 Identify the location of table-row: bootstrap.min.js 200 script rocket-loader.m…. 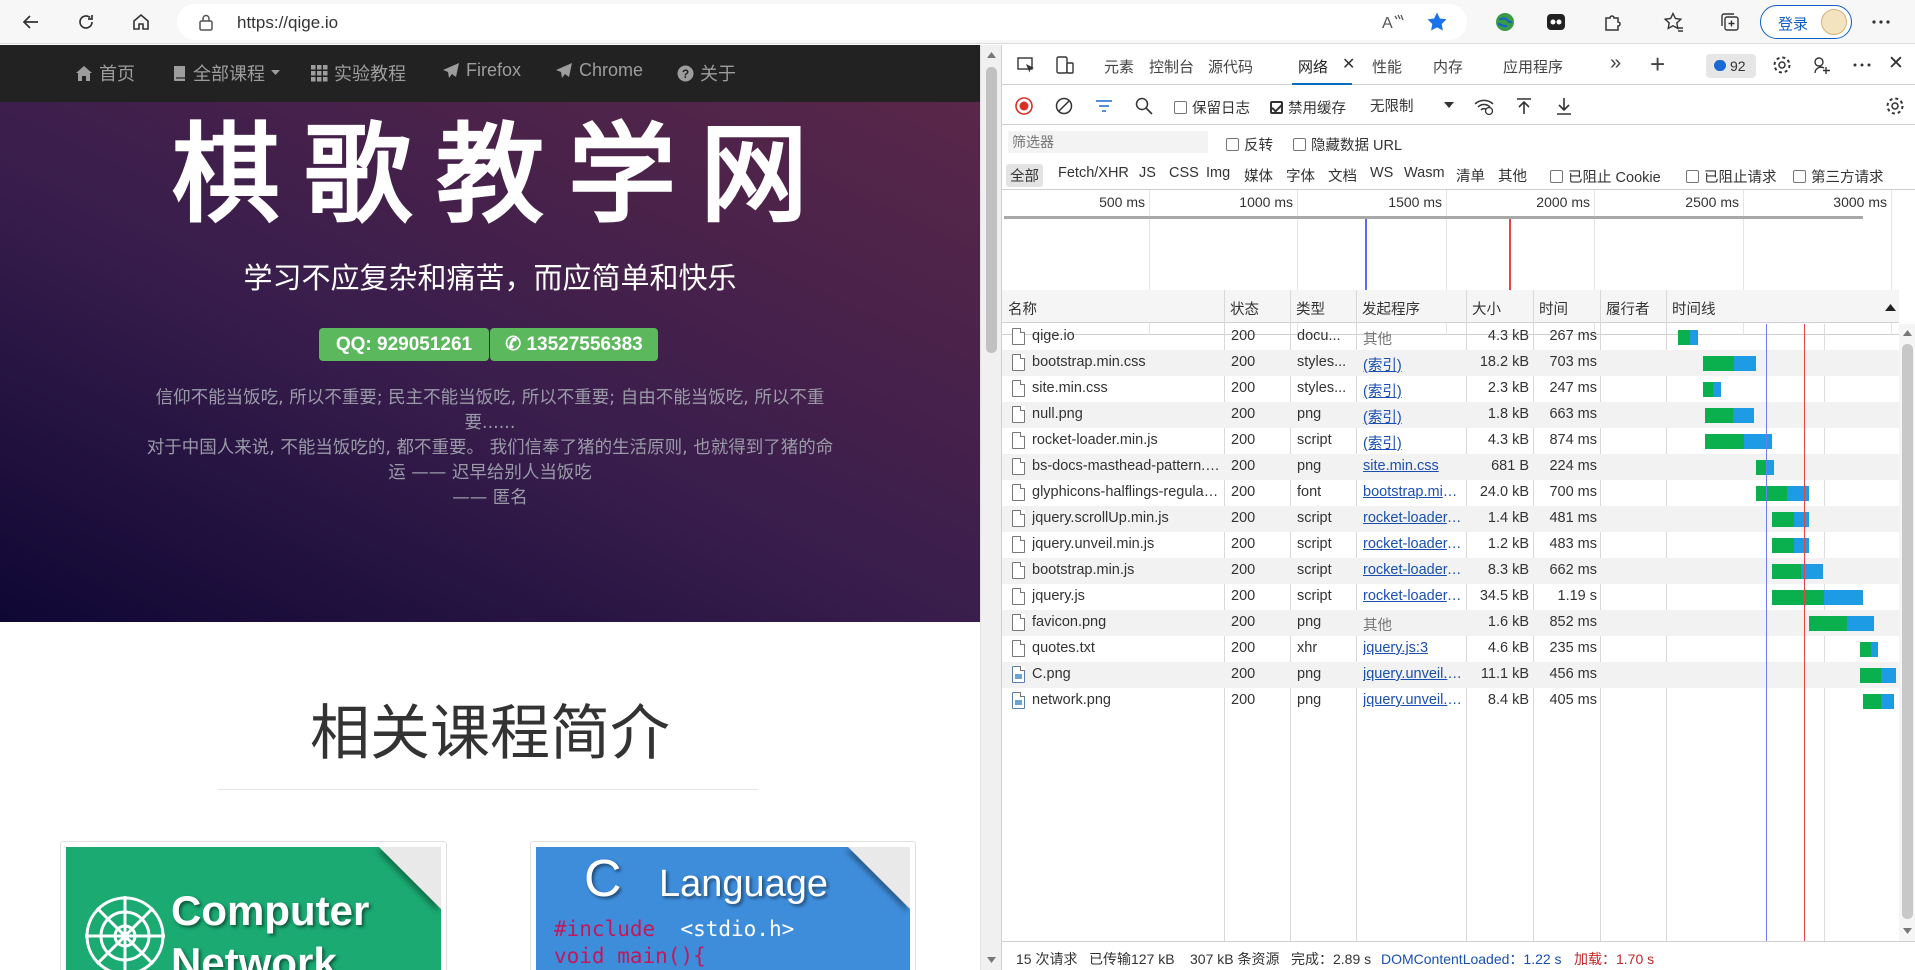
(1450, 571).